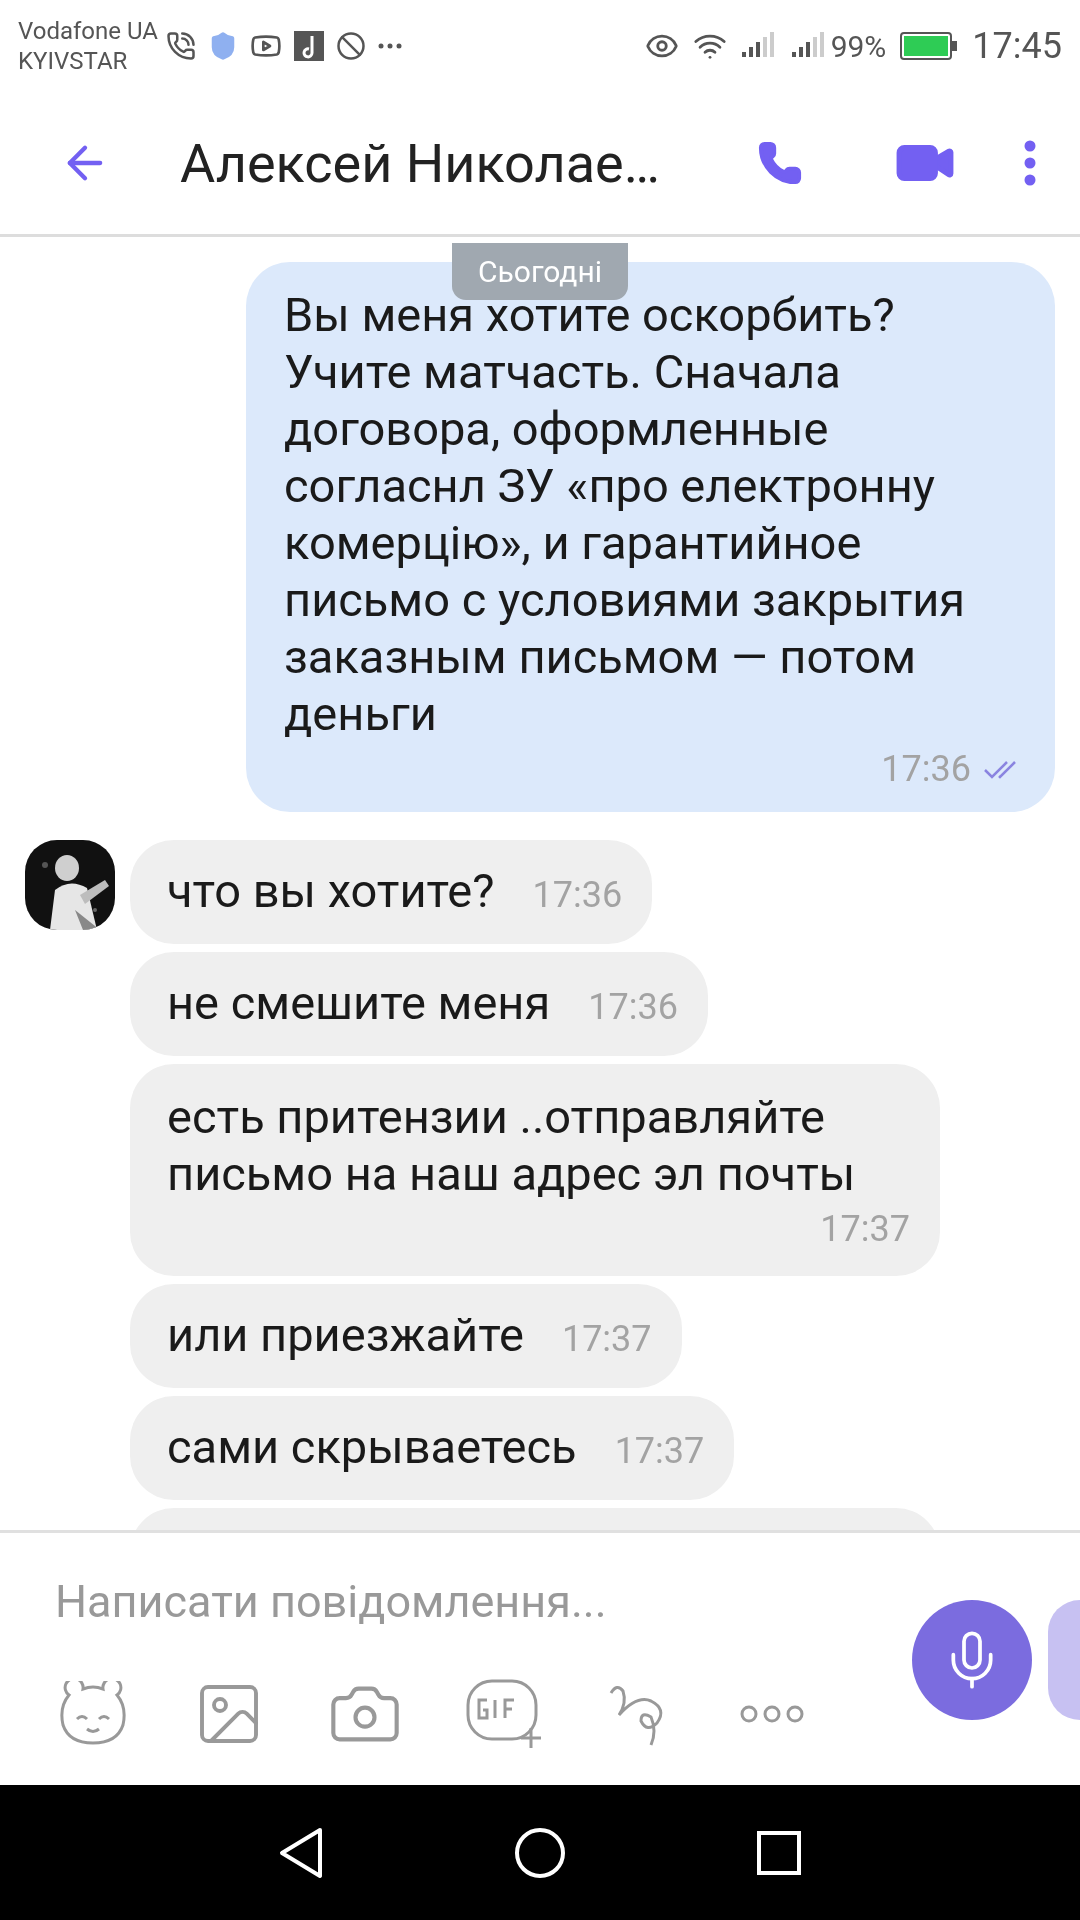 The height and width of the screenshot is (1920, 1080). I want to click on phone-icon, so click(780, 163).